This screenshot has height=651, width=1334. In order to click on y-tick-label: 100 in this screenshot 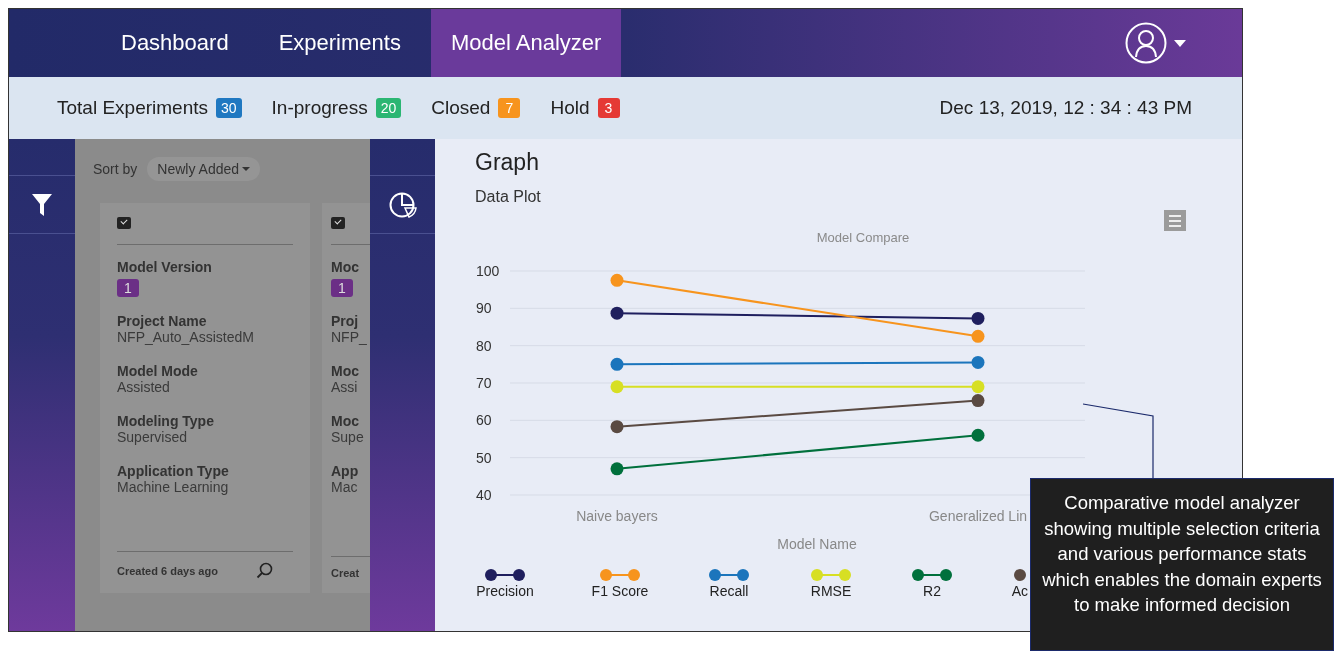, I will do `click(488, 271)`.